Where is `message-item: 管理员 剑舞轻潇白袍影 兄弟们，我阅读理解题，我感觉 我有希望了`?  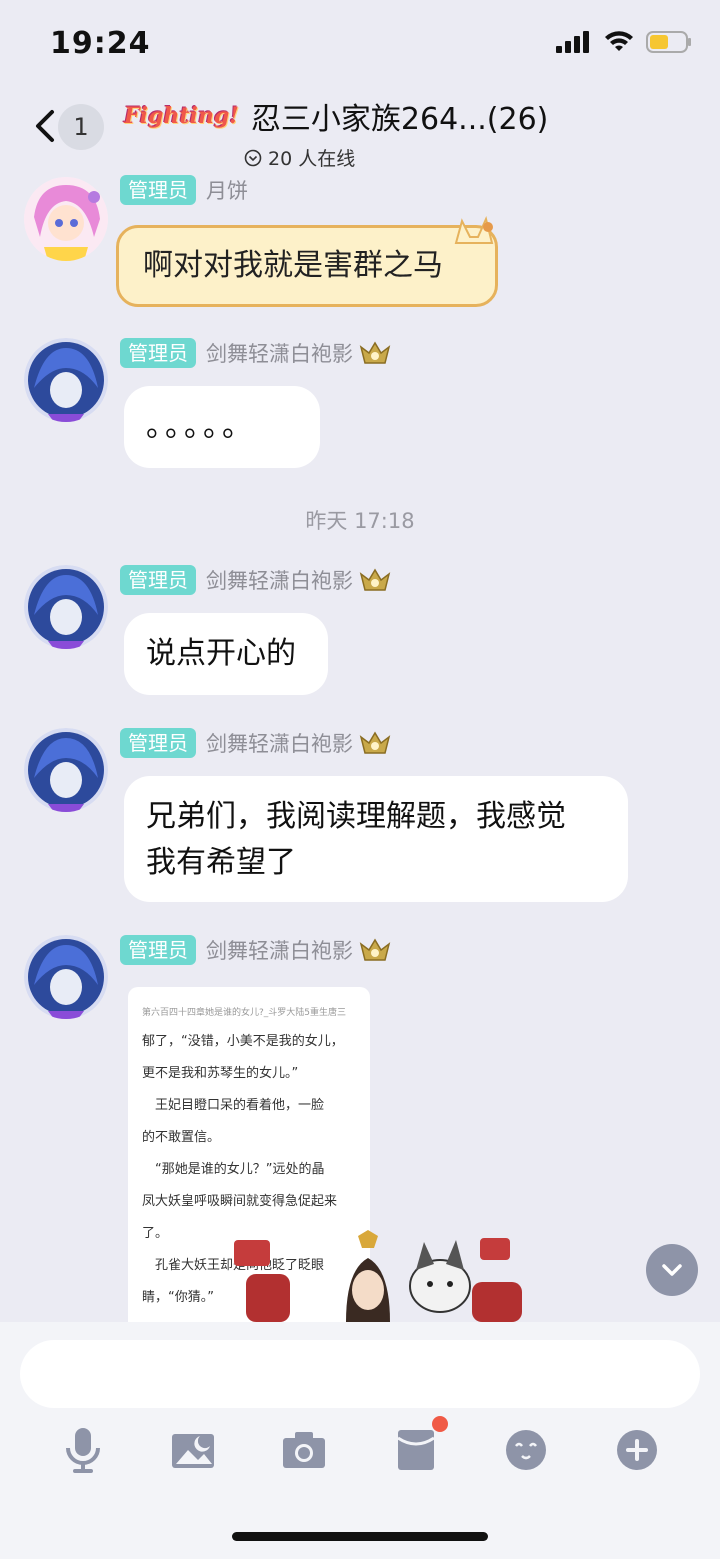 message-item: 管理员 剑舞轻潇白袍影 兄弟们，我阅读理解题，我感觉 我有希望了 is located at coordinates (360, 818).